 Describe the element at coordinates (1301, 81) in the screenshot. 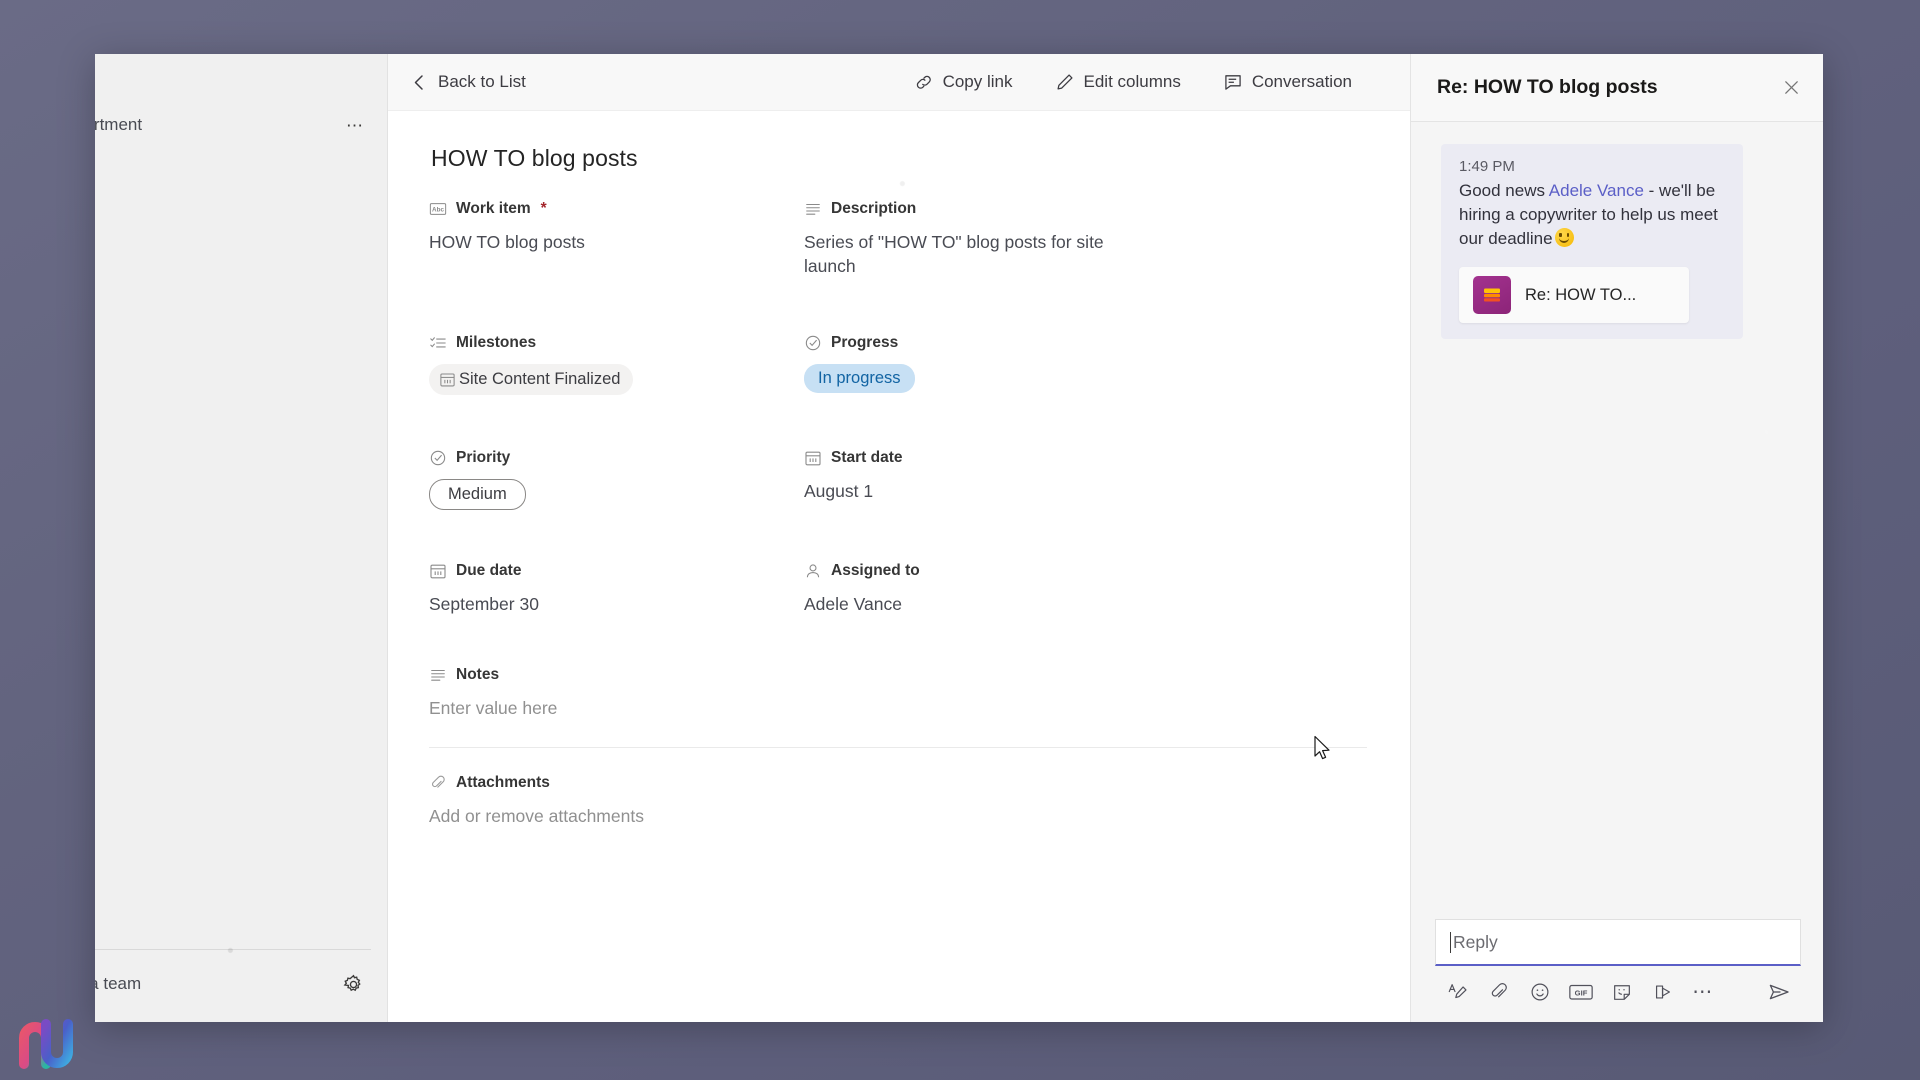

I see `conversation-label: Conversation` at that location.